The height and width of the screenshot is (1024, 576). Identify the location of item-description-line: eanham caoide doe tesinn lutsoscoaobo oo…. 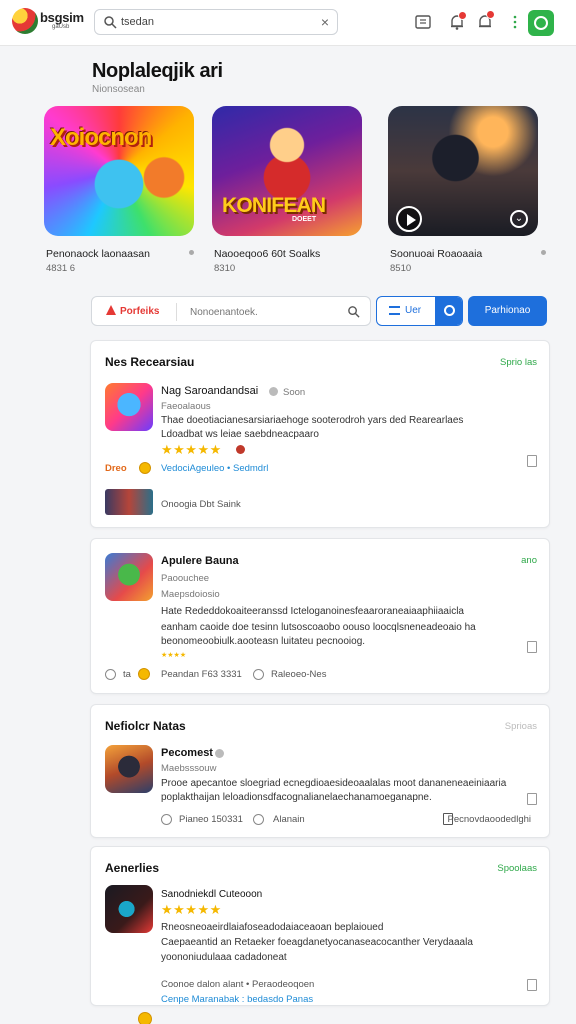
(318, 627).